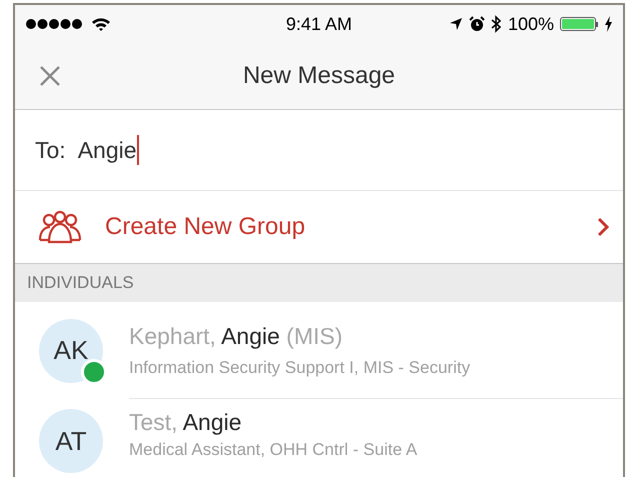  What do you see at coordinates (101, 24) in the screenshot?
I see `wifi-icon` at bounding box center [101, 24].